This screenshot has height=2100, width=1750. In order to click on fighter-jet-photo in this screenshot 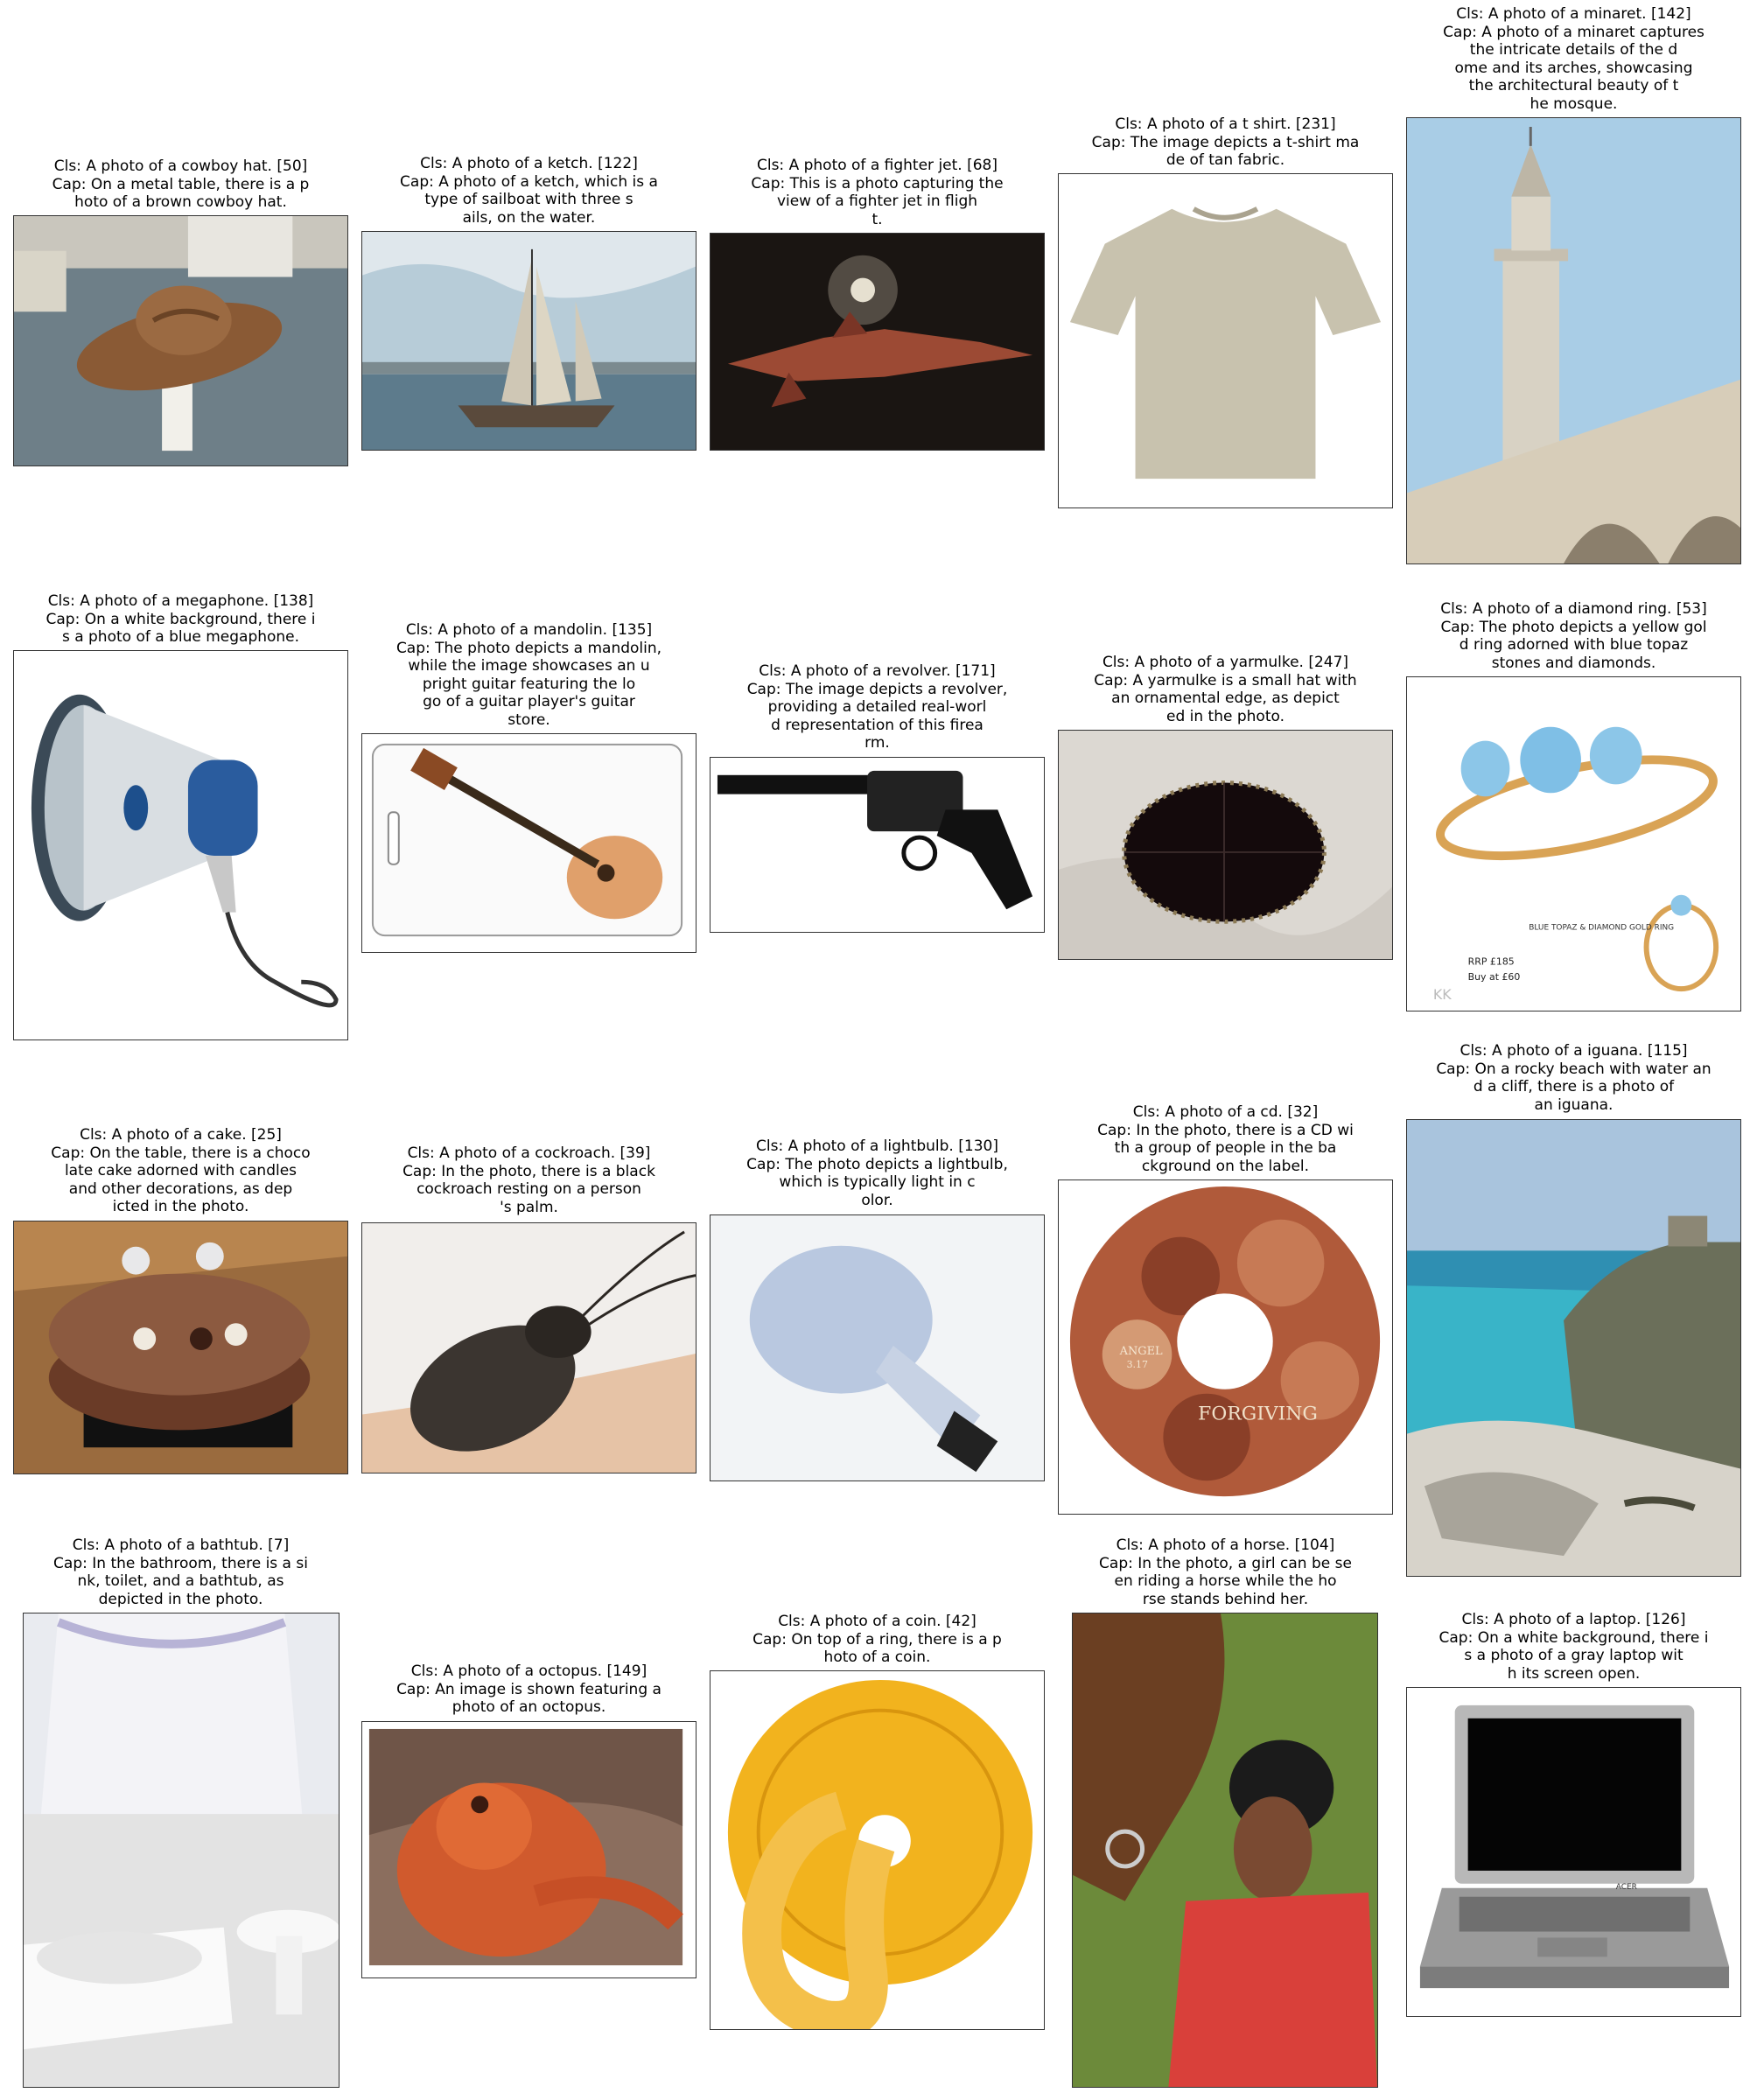, I will do `click(877, 342)`.